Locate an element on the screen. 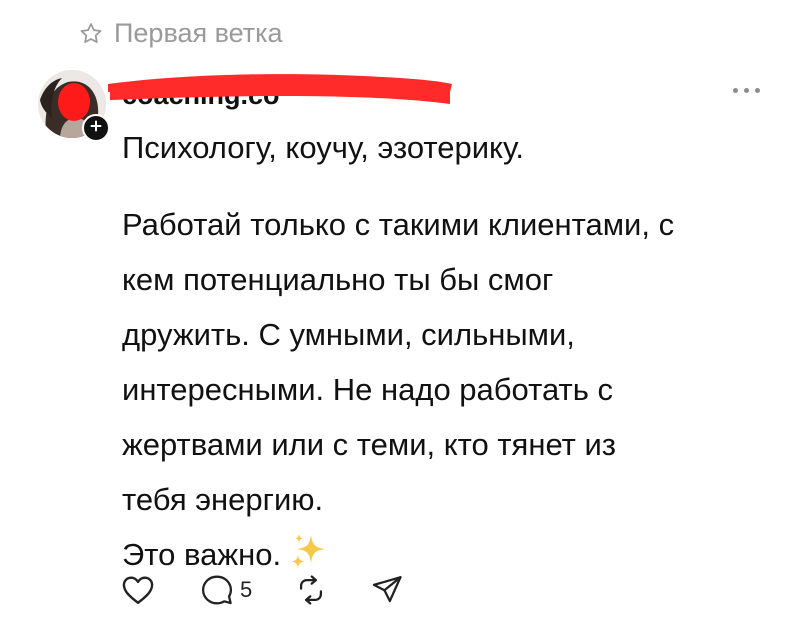 Image resolution: width=800 pixels, height=630 pixels. post-line: Работай только с такими клиентами, с is located at coordinates (398, 224).